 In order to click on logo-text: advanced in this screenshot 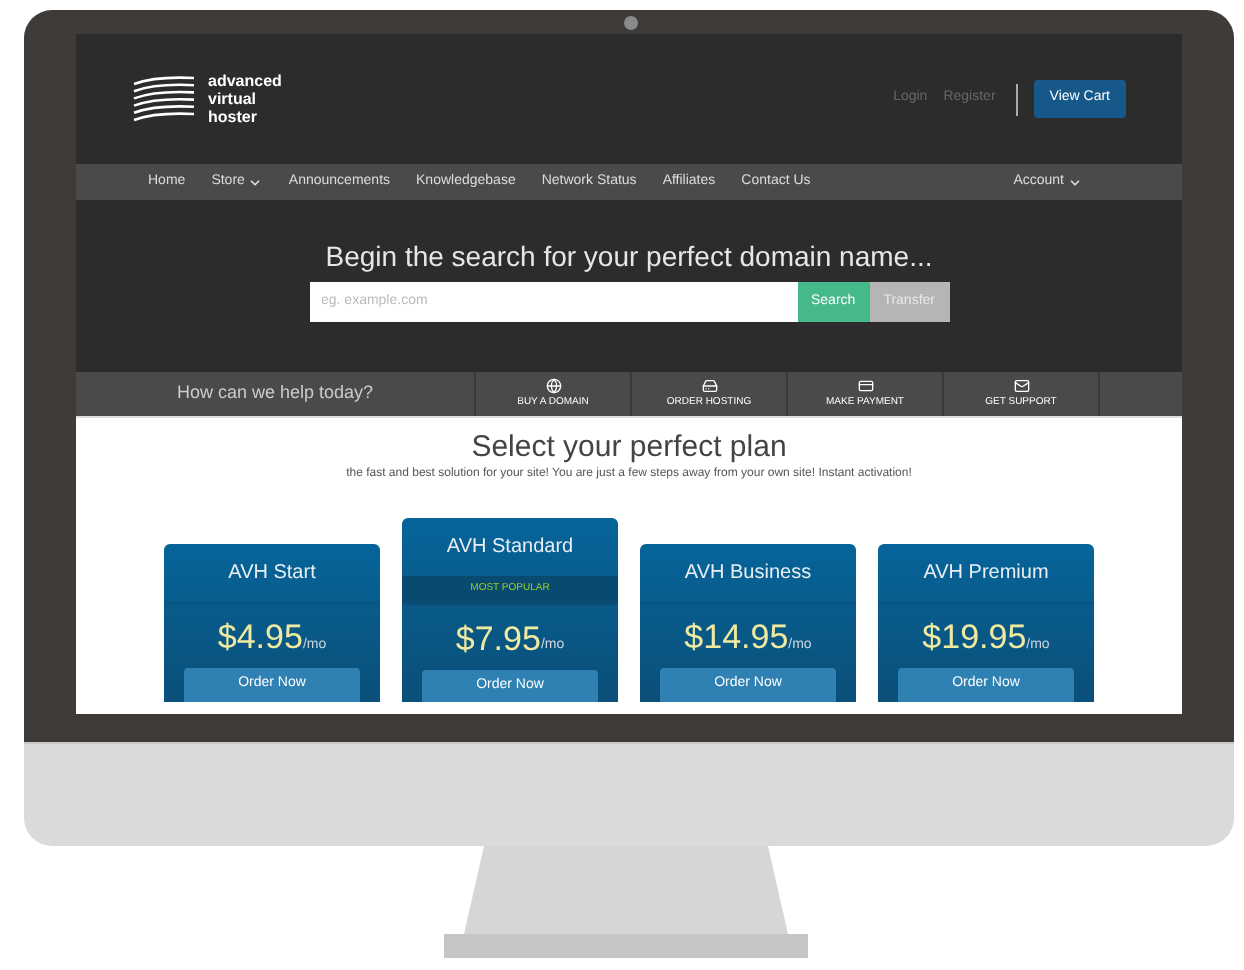, I will do `click(245, 81)`.